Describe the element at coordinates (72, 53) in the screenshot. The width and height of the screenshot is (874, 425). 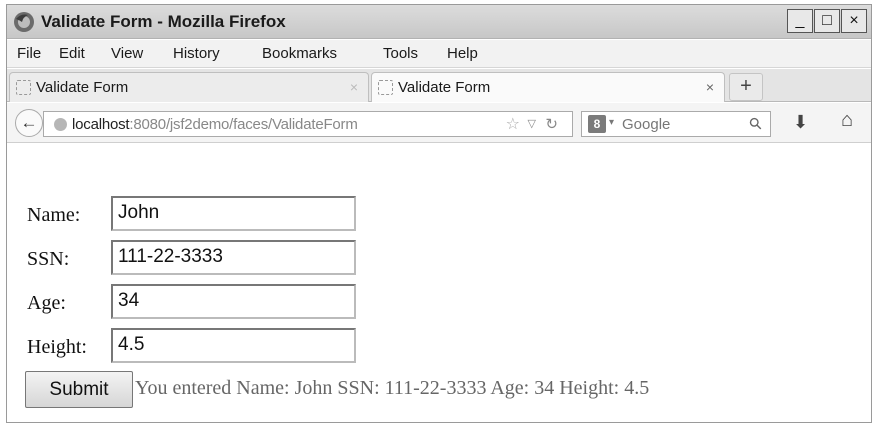
I see `menu-edit: Edit` at that location.